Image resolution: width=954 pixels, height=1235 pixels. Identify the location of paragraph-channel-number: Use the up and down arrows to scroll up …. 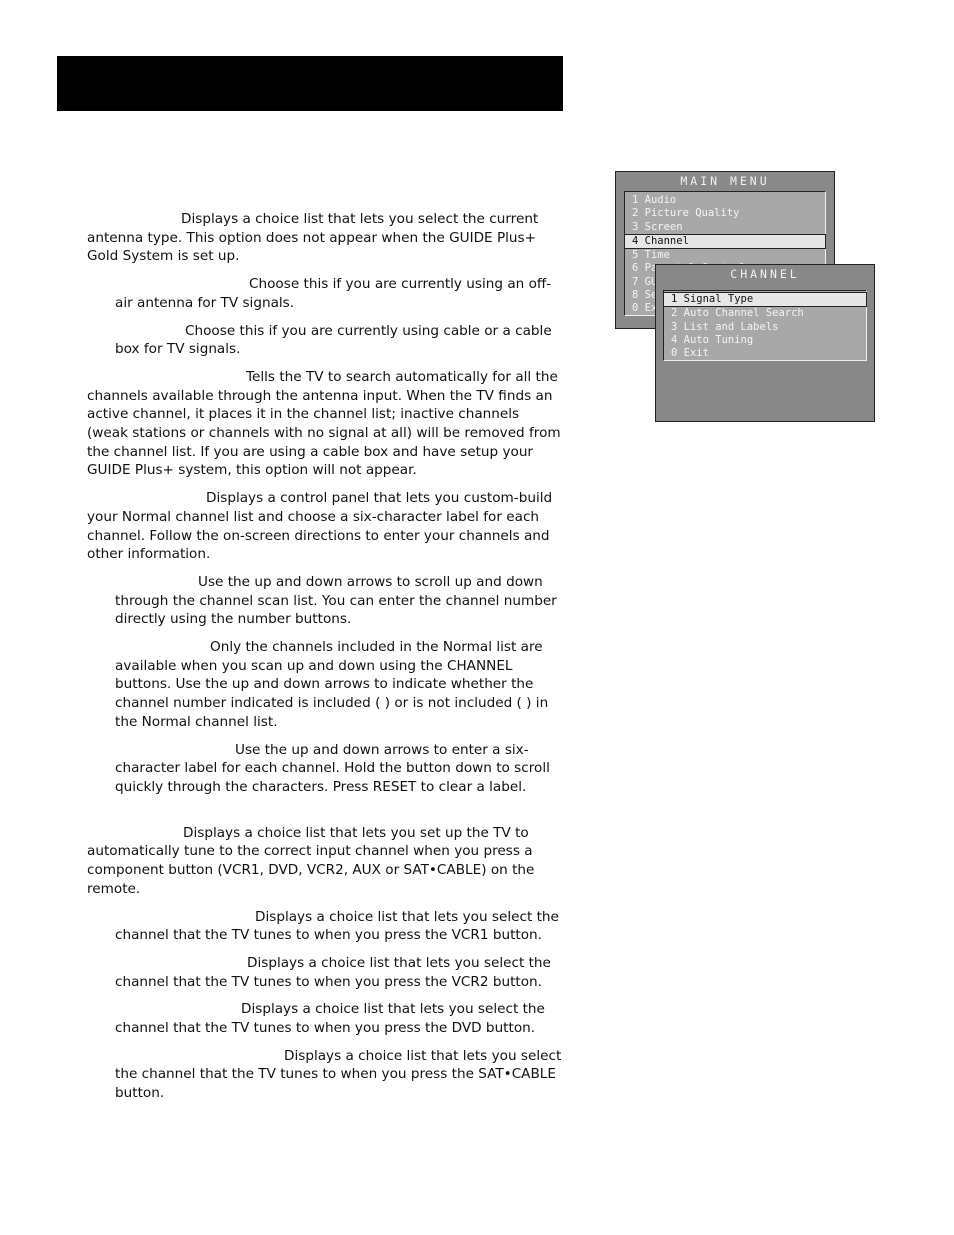
(336, 600).